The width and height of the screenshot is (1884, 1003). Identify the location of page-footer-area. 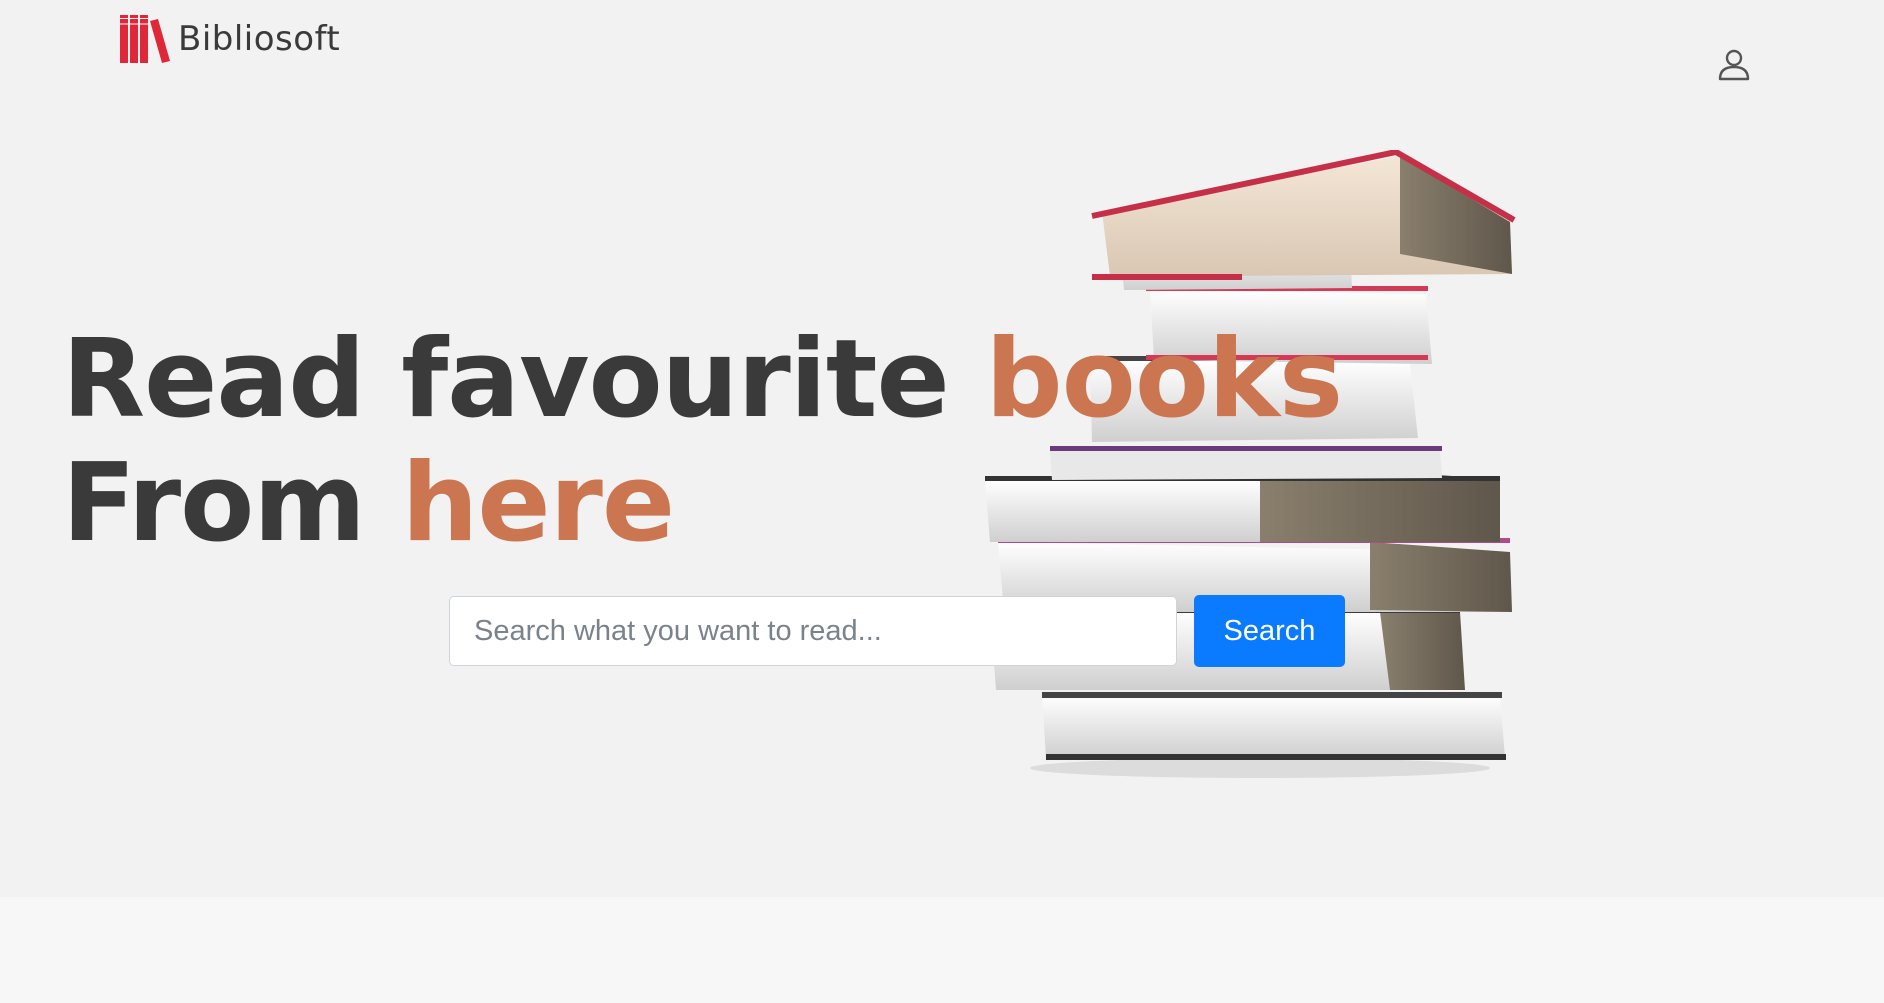
(942, 950).